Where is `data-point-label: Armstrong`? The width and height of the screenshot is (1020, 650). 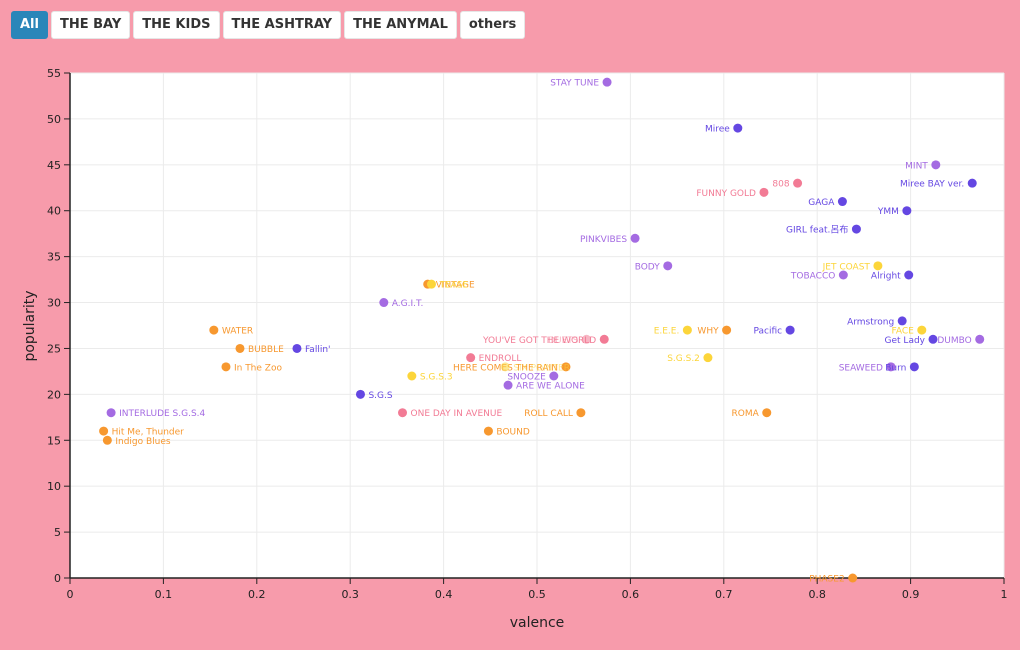
data-point-label: Armstrong is located at coordinates (870, 322).